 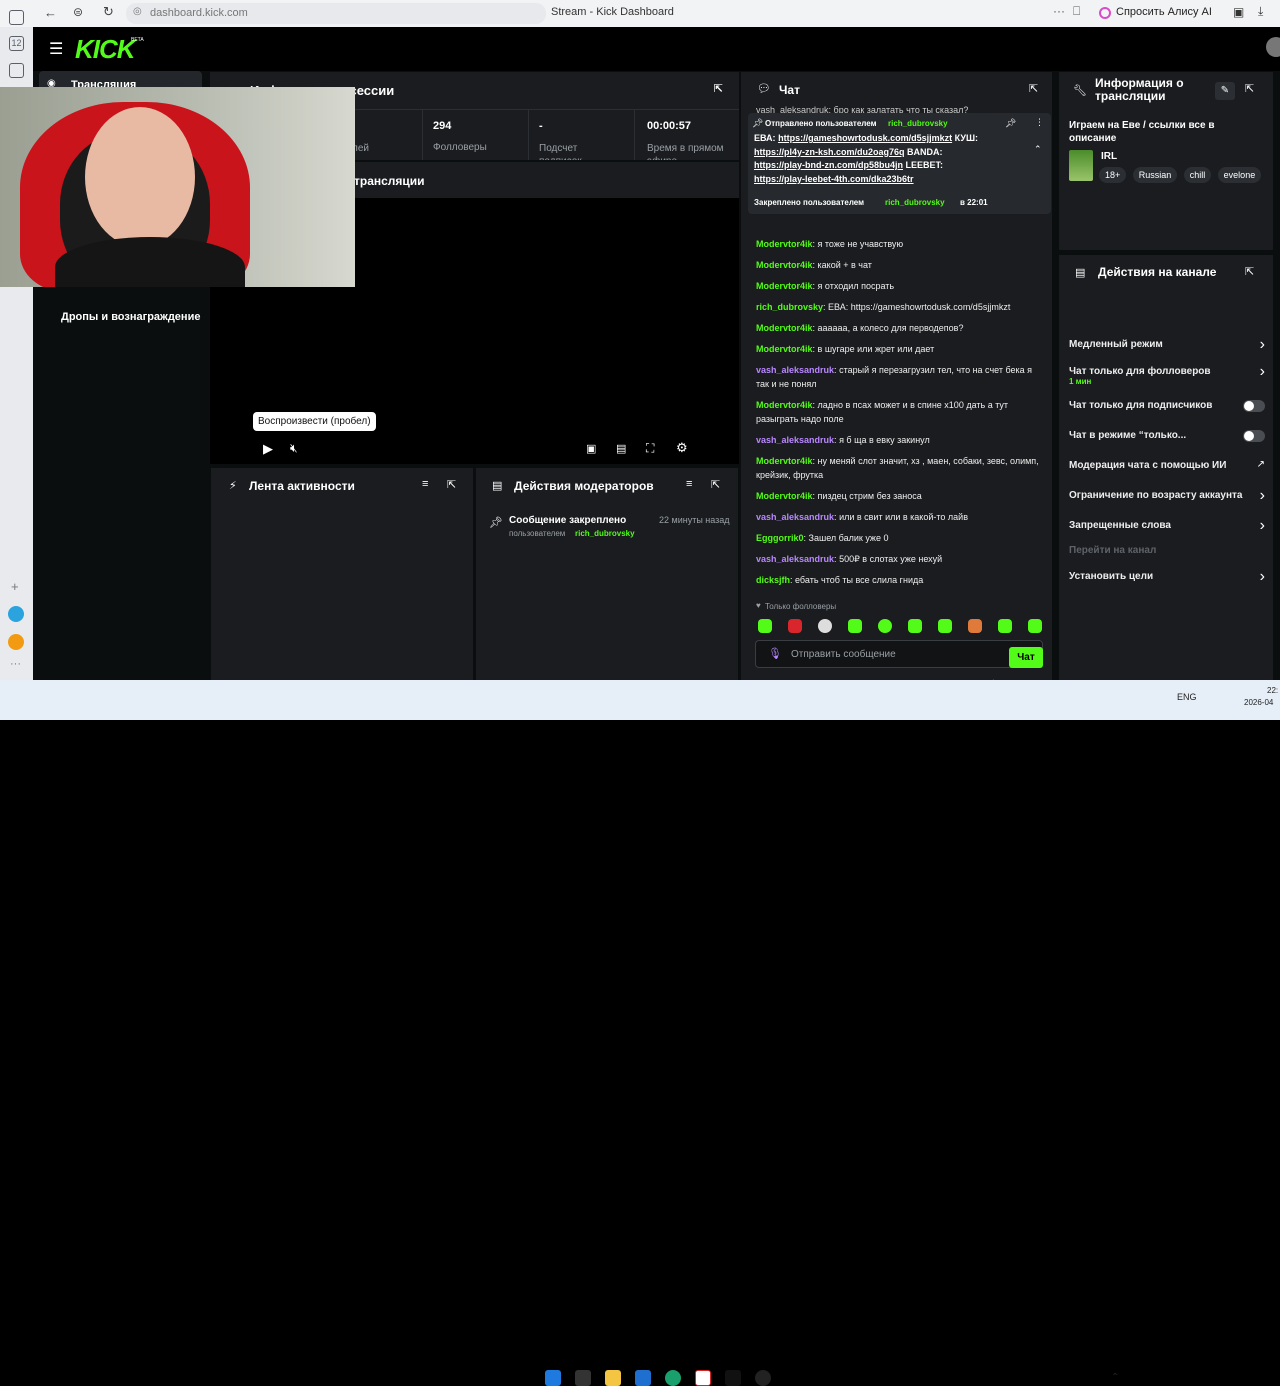 I want to click on mod-actions-title: Действия модераторов, so click(x=584, y=486).